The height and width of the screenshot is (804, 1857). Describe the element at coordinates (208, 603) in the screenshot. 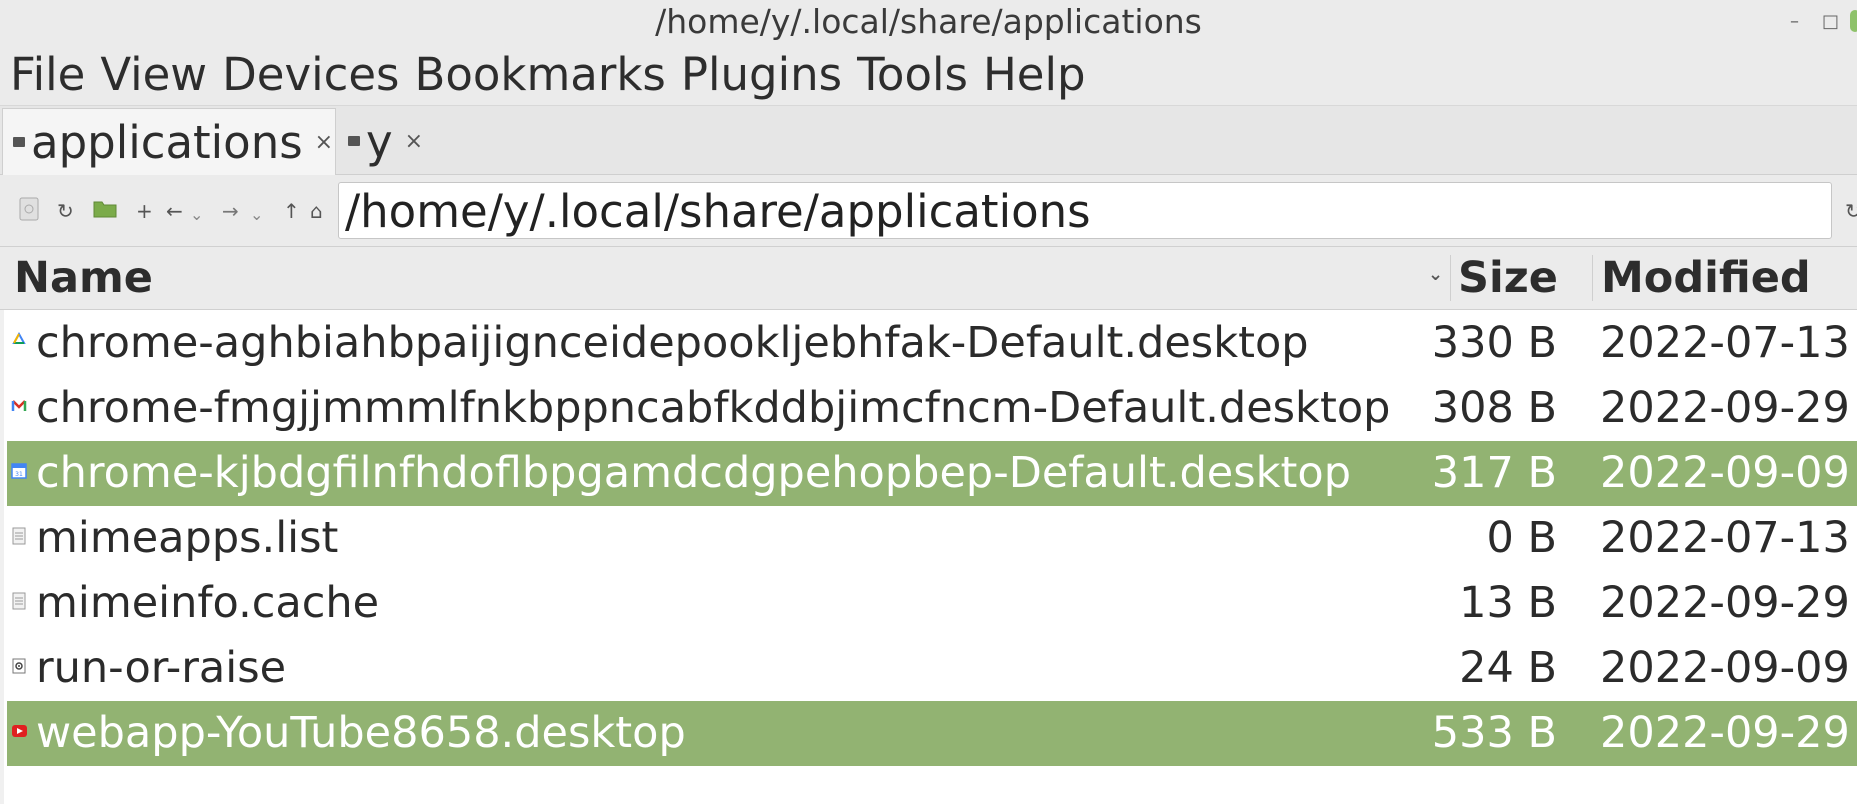

I see `file-name: mimeinfo.cache` at that location.